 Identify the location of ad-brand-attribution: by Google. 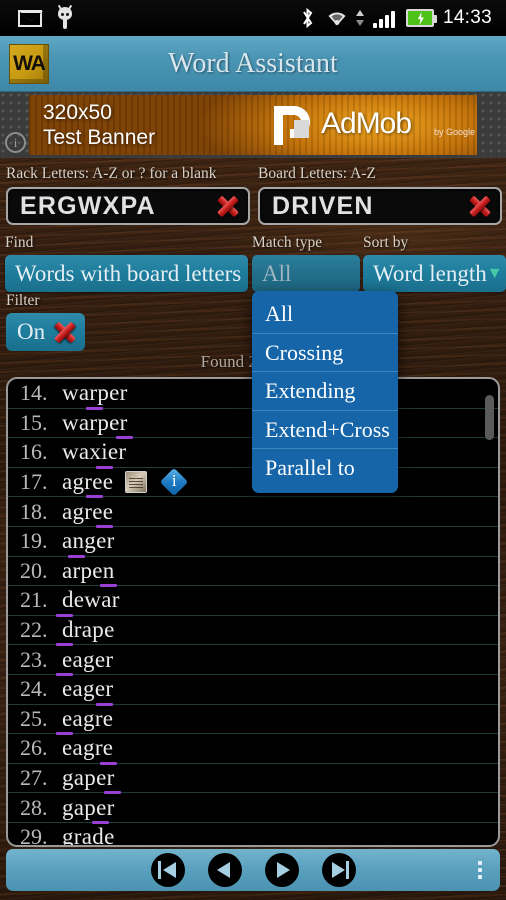
(455, 132).